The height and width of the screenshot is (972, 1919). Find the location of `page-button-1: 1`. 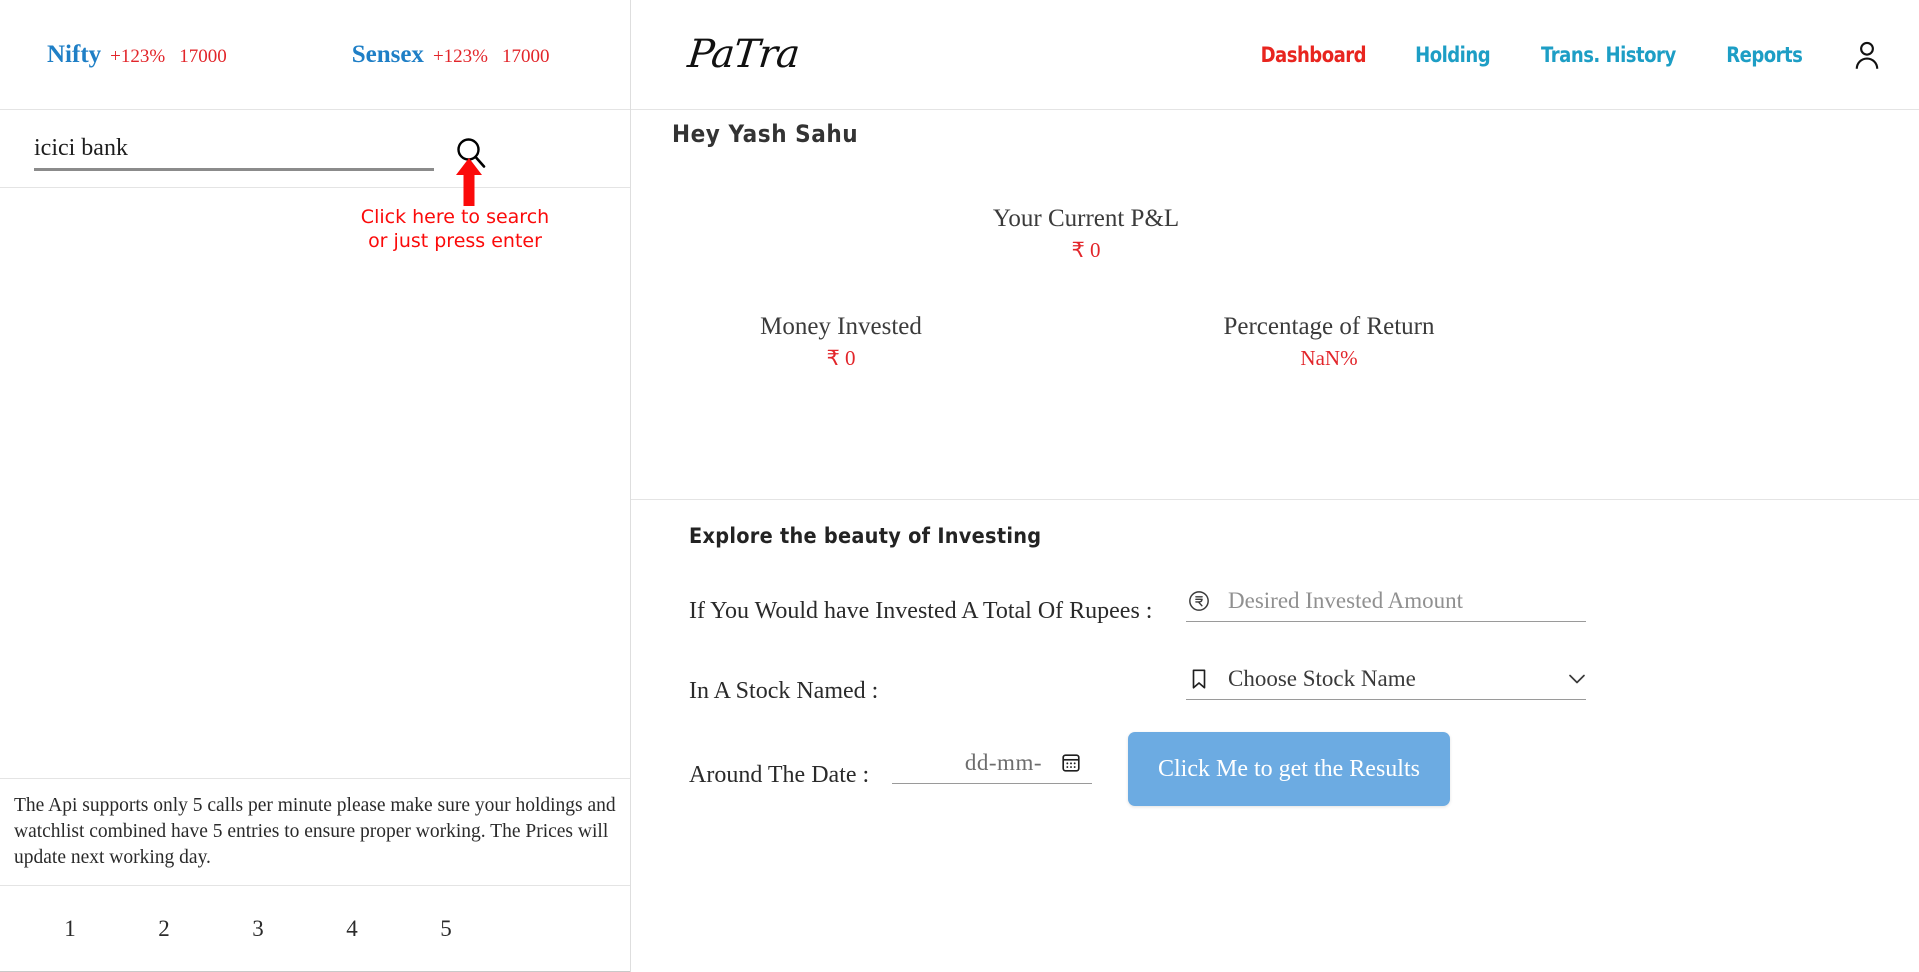

page-button-1: 1 is located at coordinates (70, 929).